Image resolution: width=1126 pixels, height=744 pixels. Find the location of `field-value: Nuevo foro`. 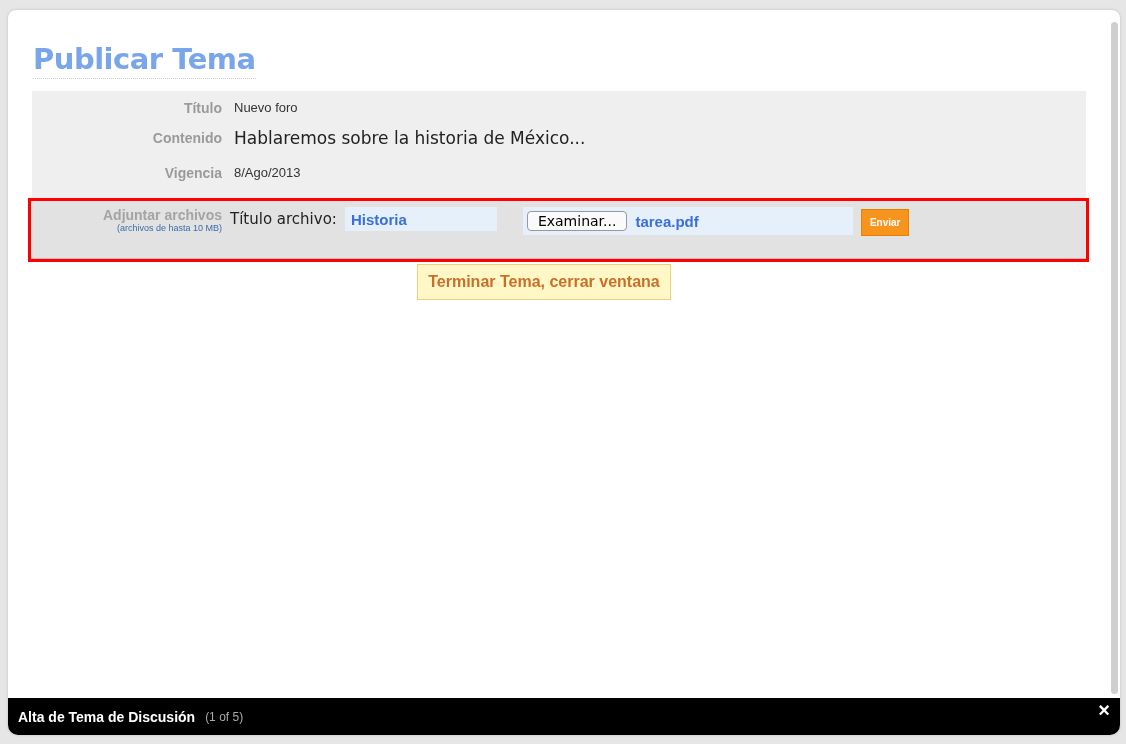

field-value: Nuevo foro is located at coordinates (266, 107).